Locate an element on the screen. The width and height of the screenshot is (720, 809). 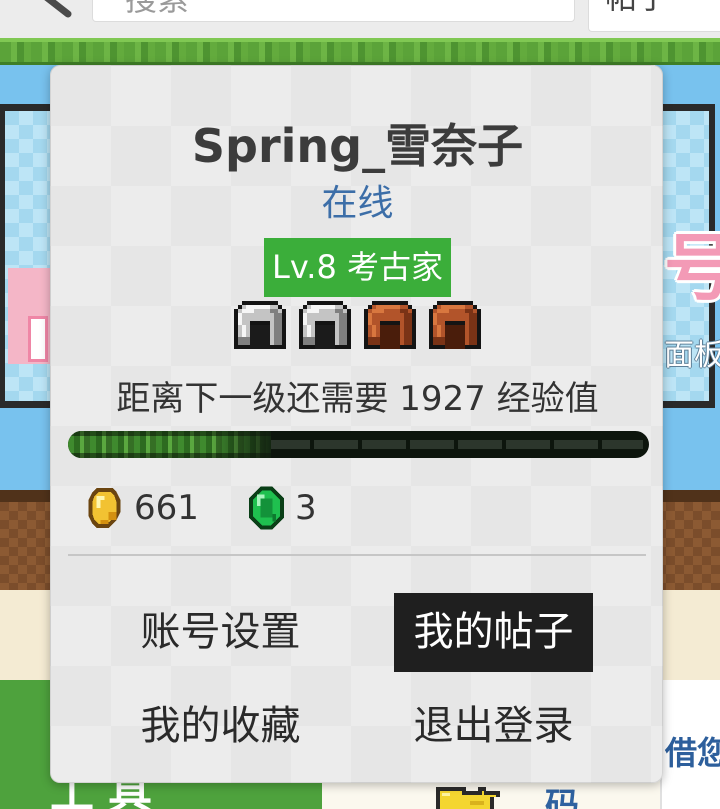
right-section-heading-text: 借您 is located at coordinates (692, 753).